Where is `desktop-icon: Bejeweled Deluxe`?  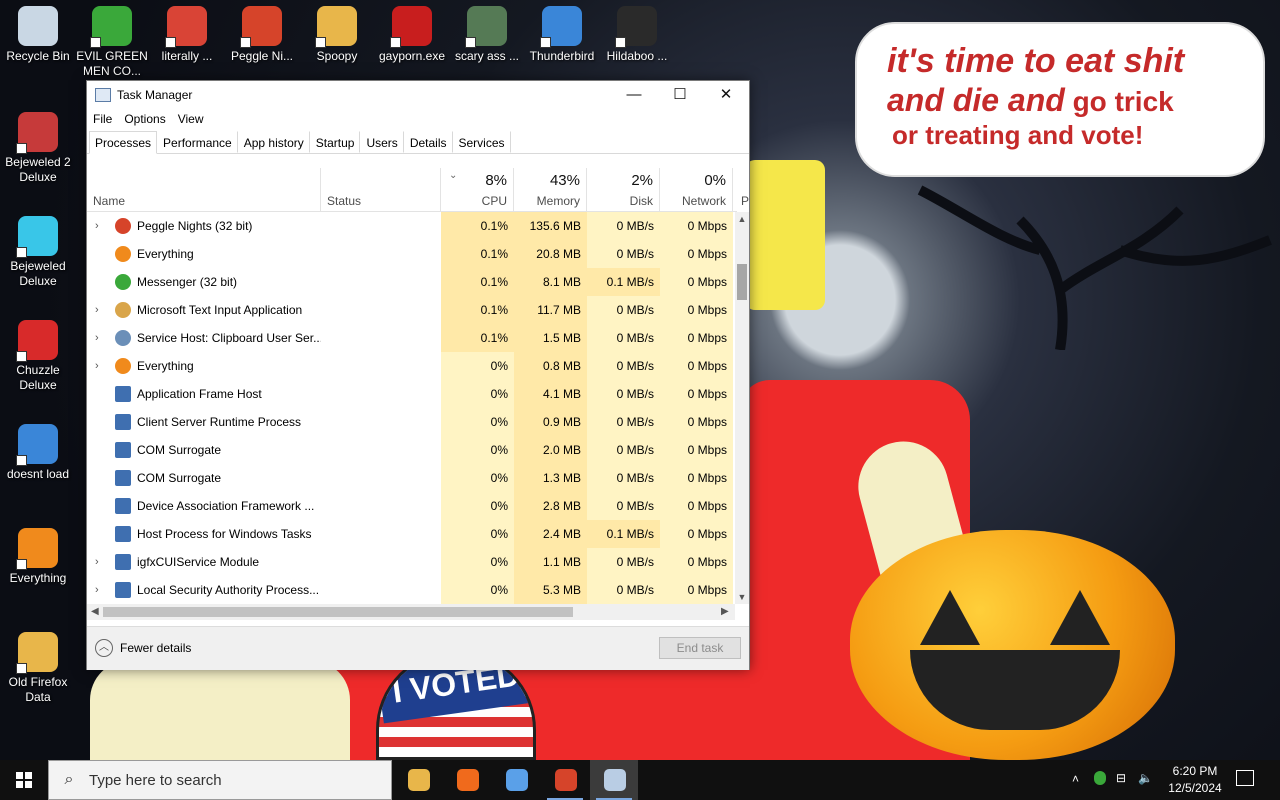 desktop-icon: Bejeweled Deluxe is located at coordinates (38, 252).